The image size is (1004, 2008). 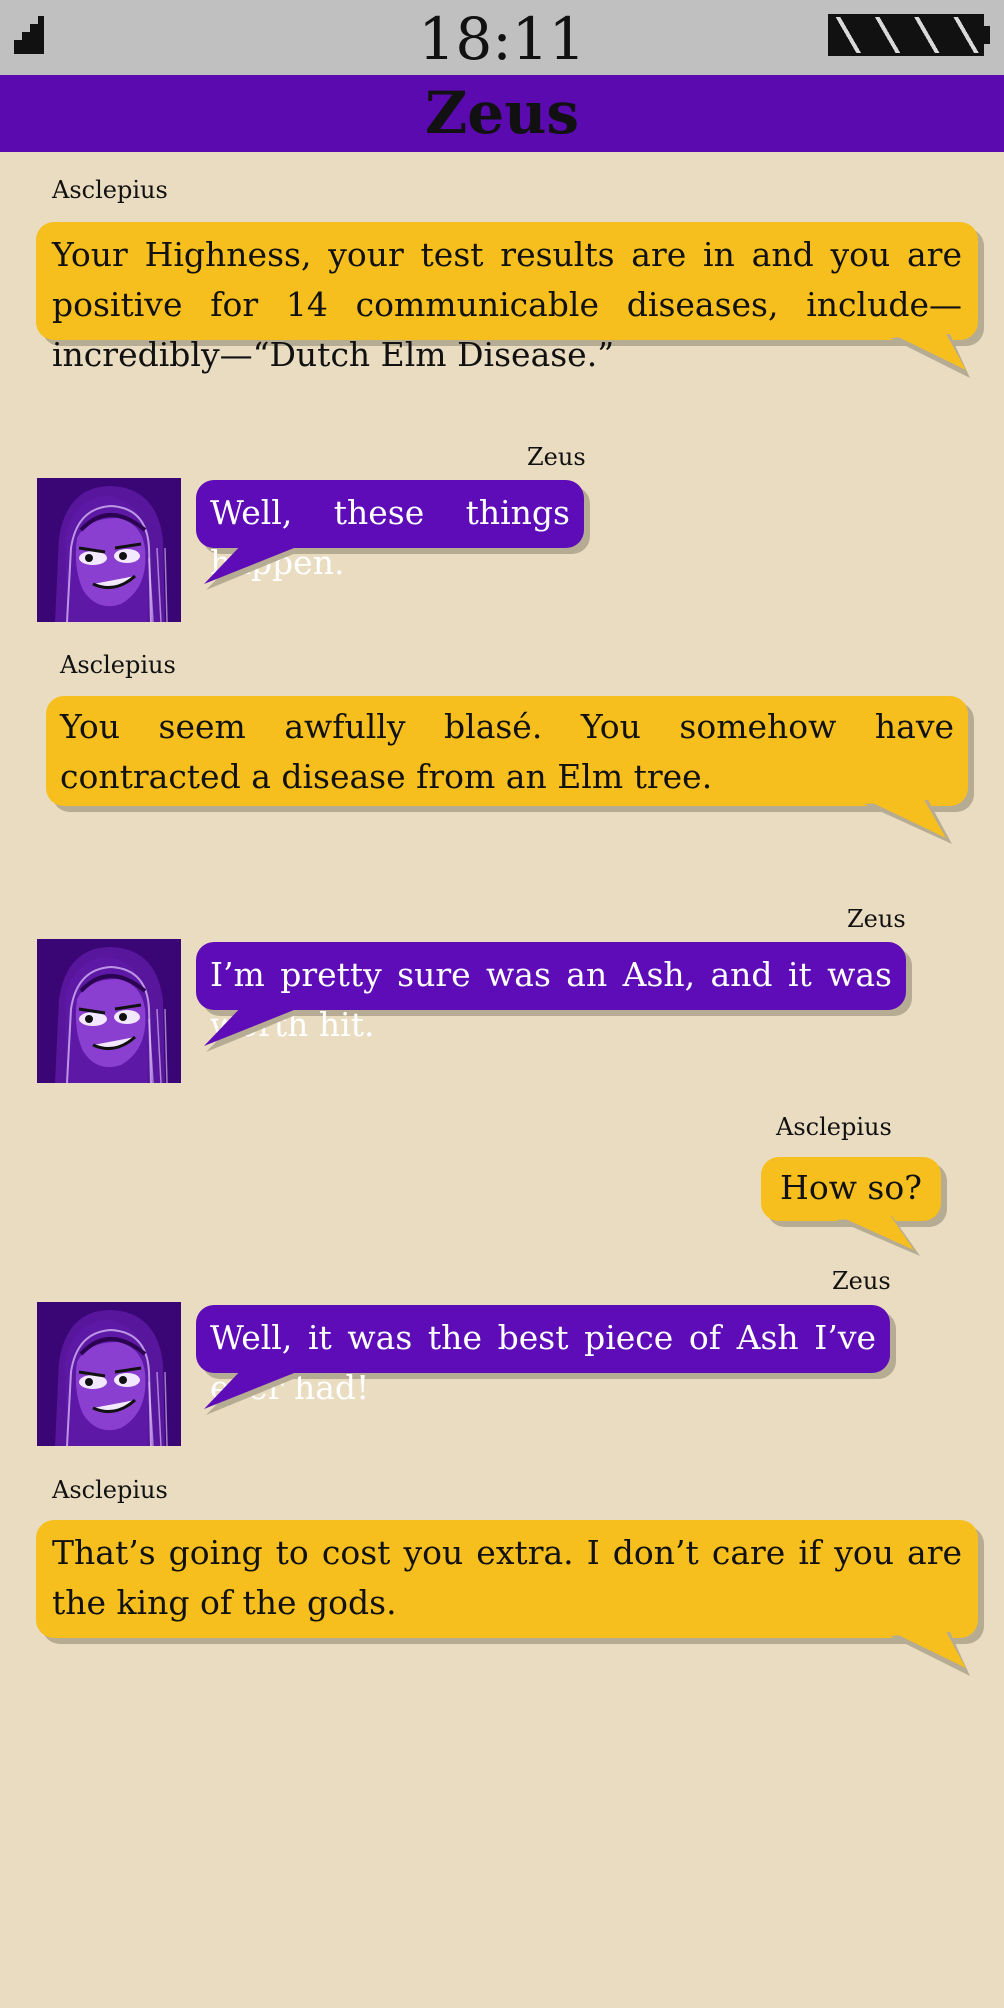 I want to click on battery-icon, so click(x=906, y=35).